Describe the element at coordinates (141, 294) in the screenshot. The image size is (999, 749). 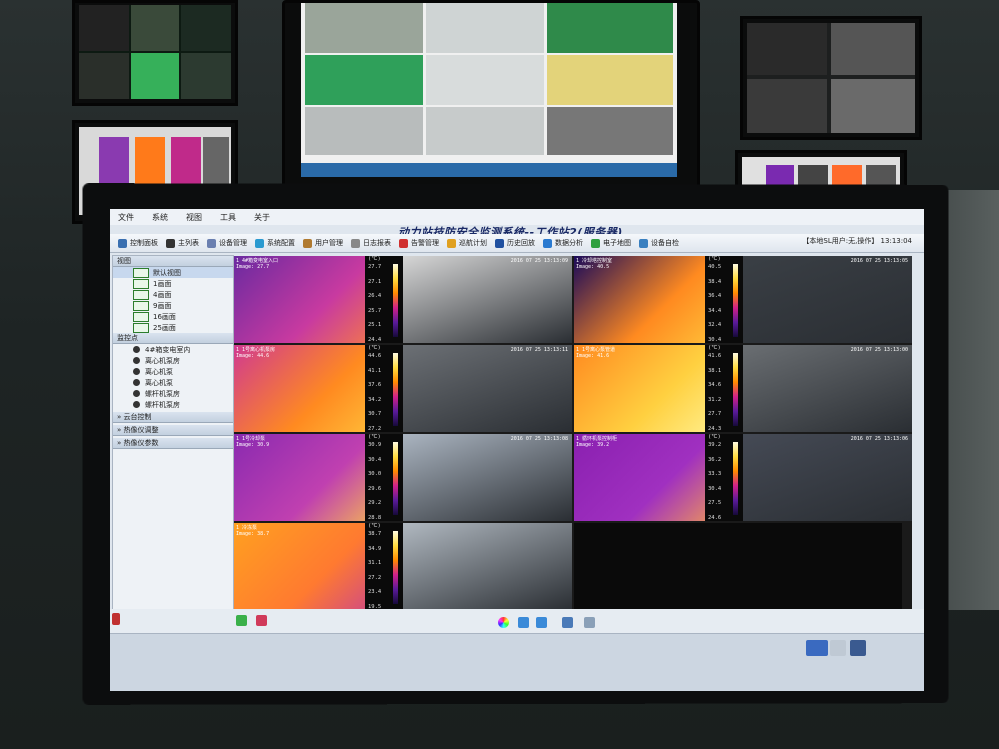
I see `layout-grid-icon` at that location.